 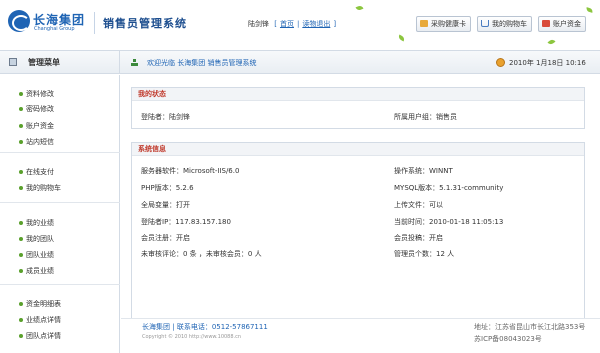 What do you see at coordinates (60, 114) in the screenshot?
I see `nav-group-account: 资料修改 密码修改 账户资金 站内短信` at bounding box center [60, 114].